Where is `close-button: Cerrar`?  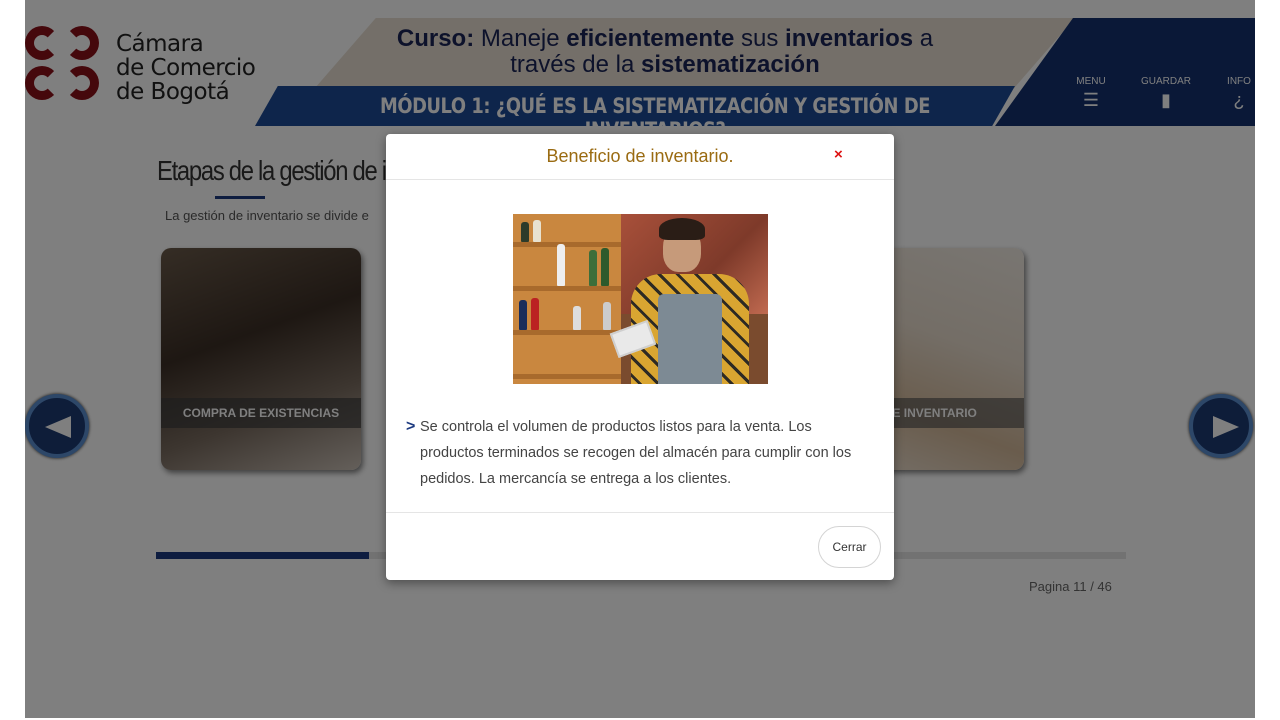
close-button: Cerrar is located at coordinates (849, 547).